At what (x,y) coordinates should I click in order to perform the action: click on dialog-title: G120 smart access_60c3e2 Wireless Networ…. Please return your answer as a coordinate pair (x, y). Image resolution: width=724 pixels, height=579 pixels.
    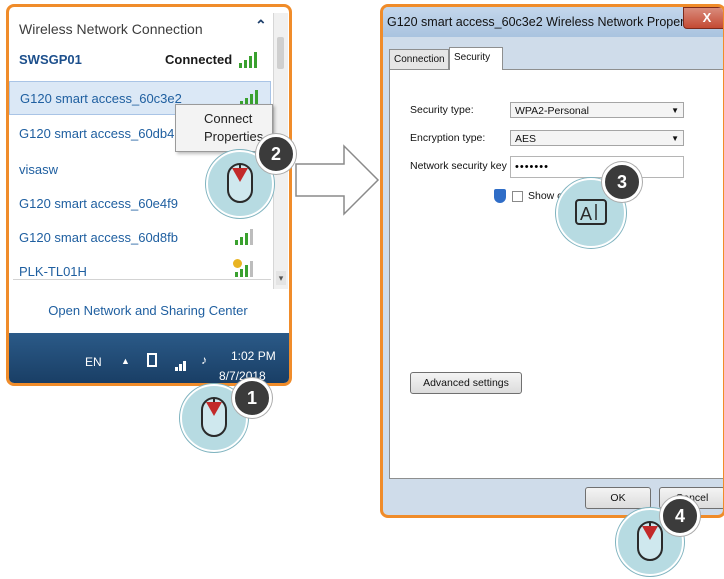
    Looking at the image, I should click on (545, 22).